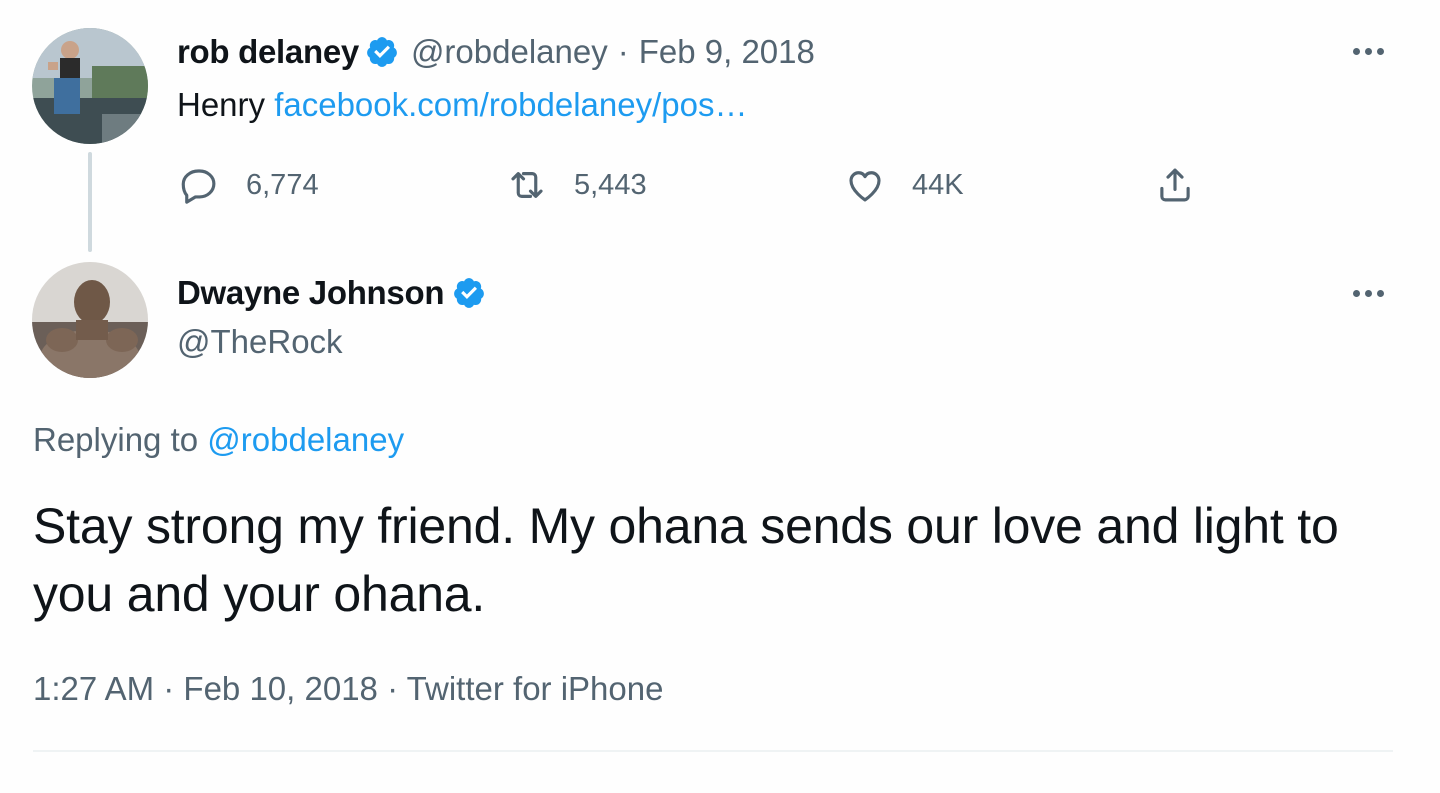 This screenshot has width=1440, height=793. Describe the element at coordinates (90, 202) in the screenshot. I see `thread-connector-line` at that location.